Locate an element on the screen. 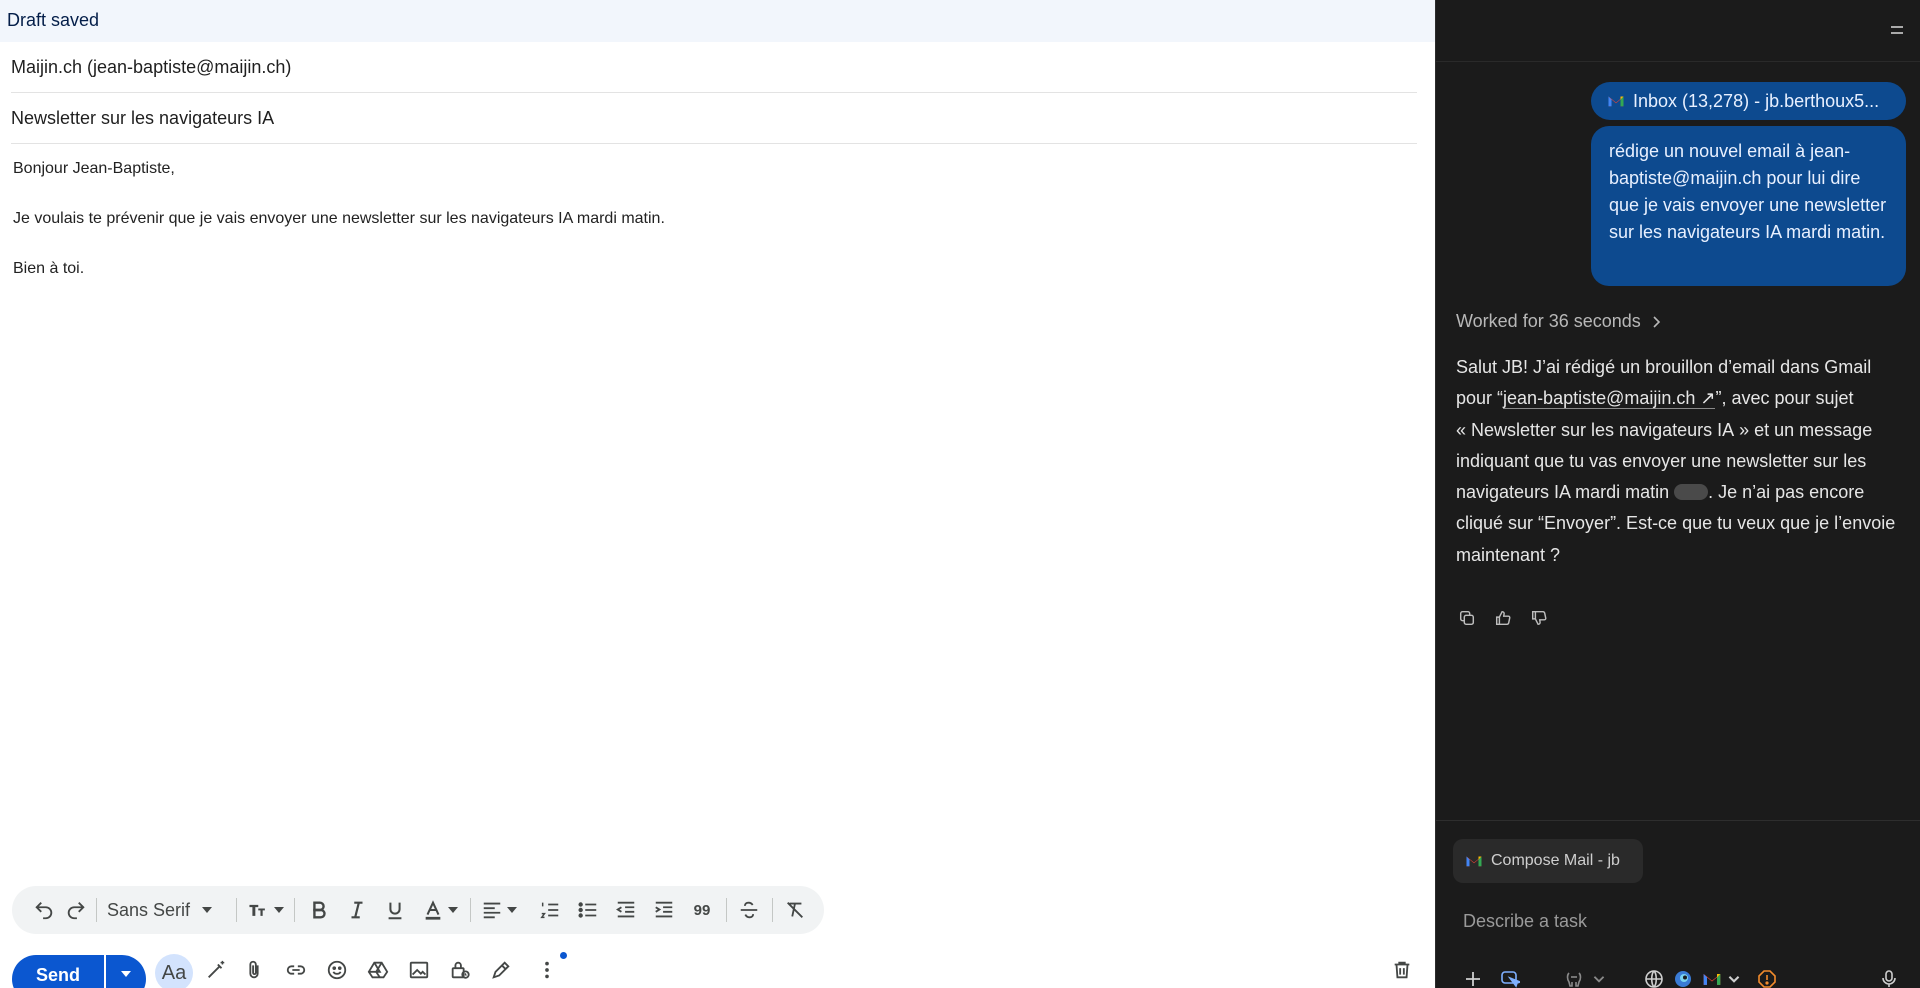 This screenshot has width=1920, height=988. signature-icon is located at coordinates (501, 970).